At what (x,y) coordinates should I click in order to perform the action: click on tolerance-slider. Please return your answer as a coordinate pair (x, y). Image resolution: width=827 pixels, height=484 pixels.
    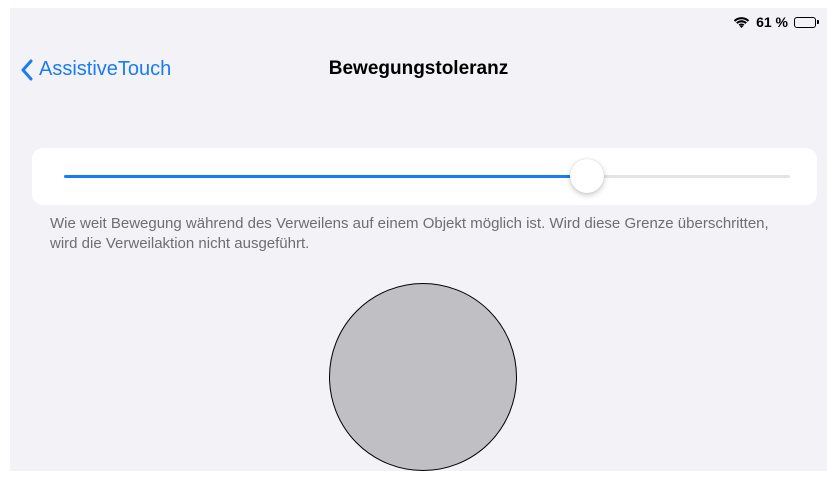
    Looking at the image, I should click on (427, 176).